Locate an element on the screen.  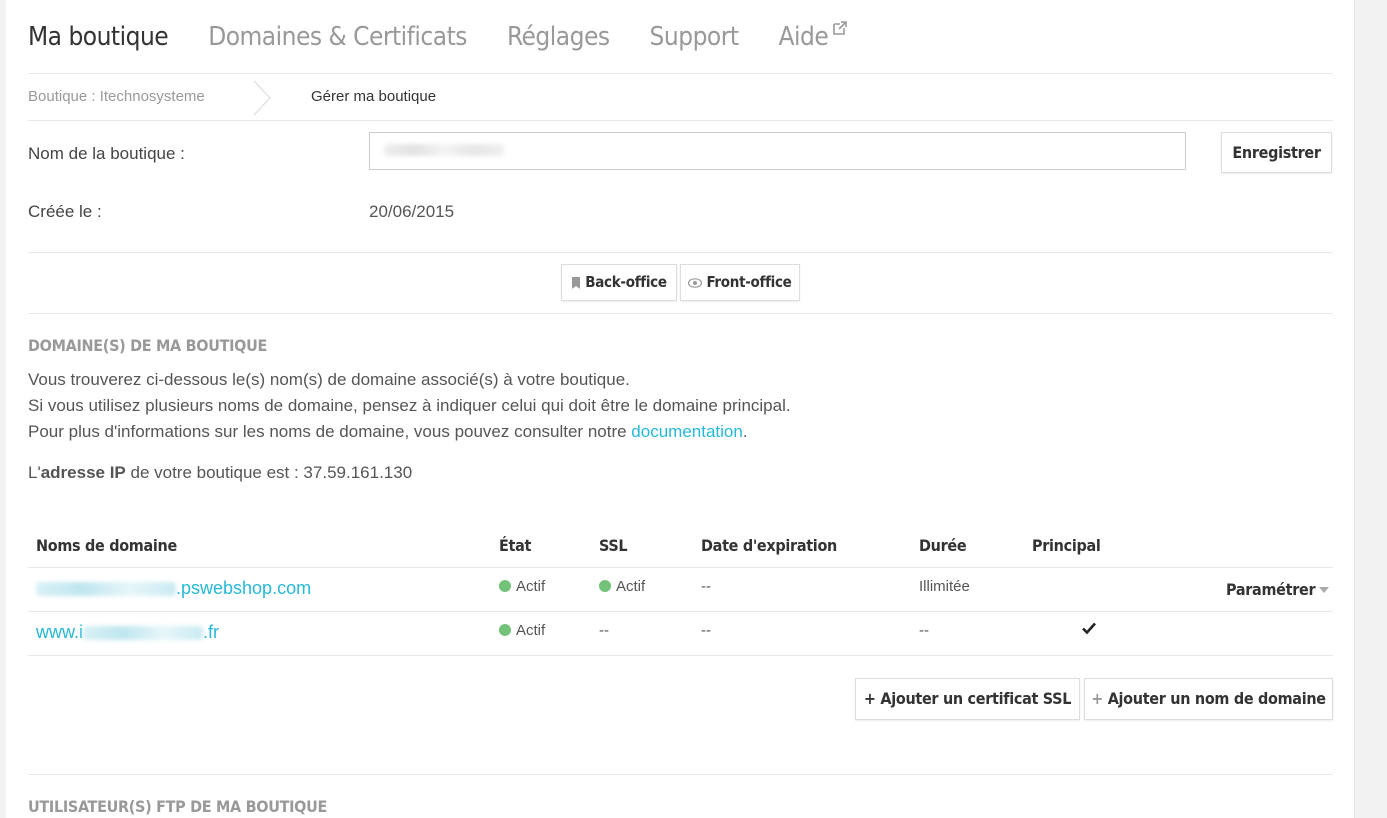
tab-ma-boutique: Ma boutique is located at coordinates (98, 37).